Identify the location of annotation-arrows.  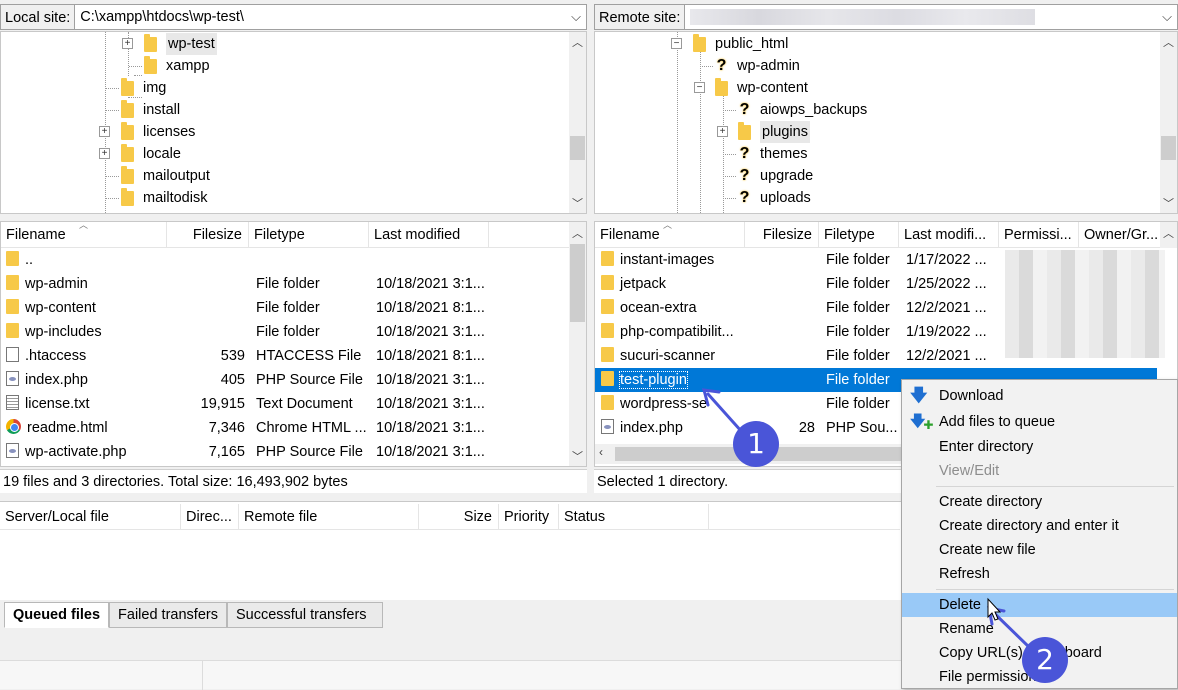
(866, 519).